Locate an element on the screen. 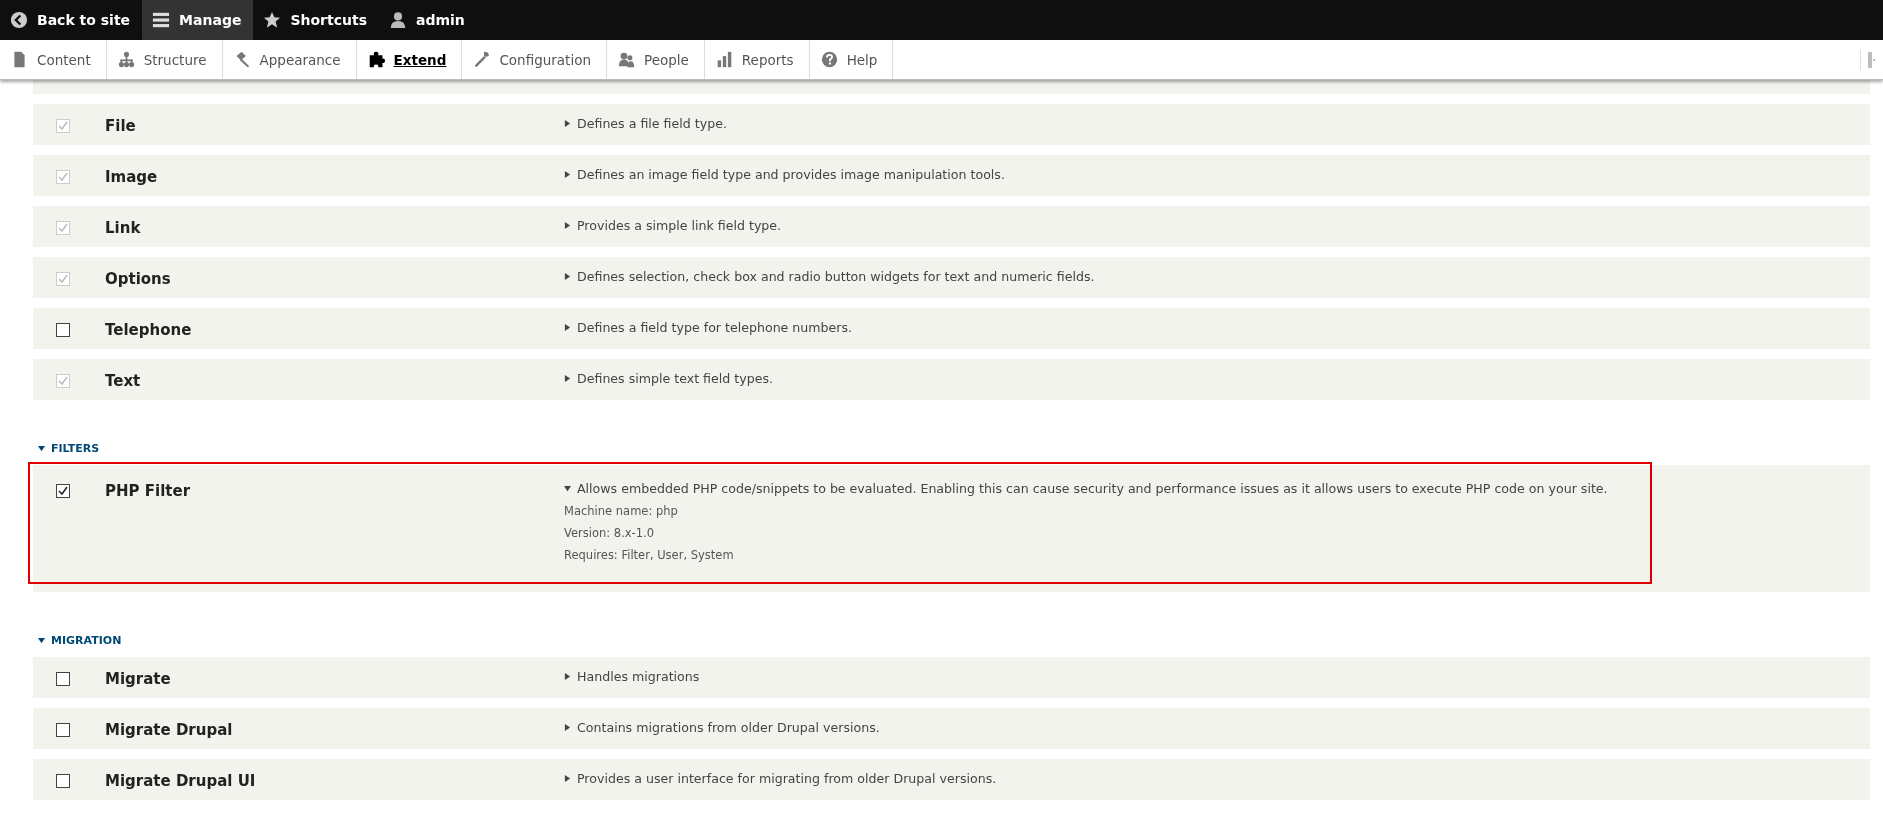  tray-tab: Help is located at coordinates (851, 59).